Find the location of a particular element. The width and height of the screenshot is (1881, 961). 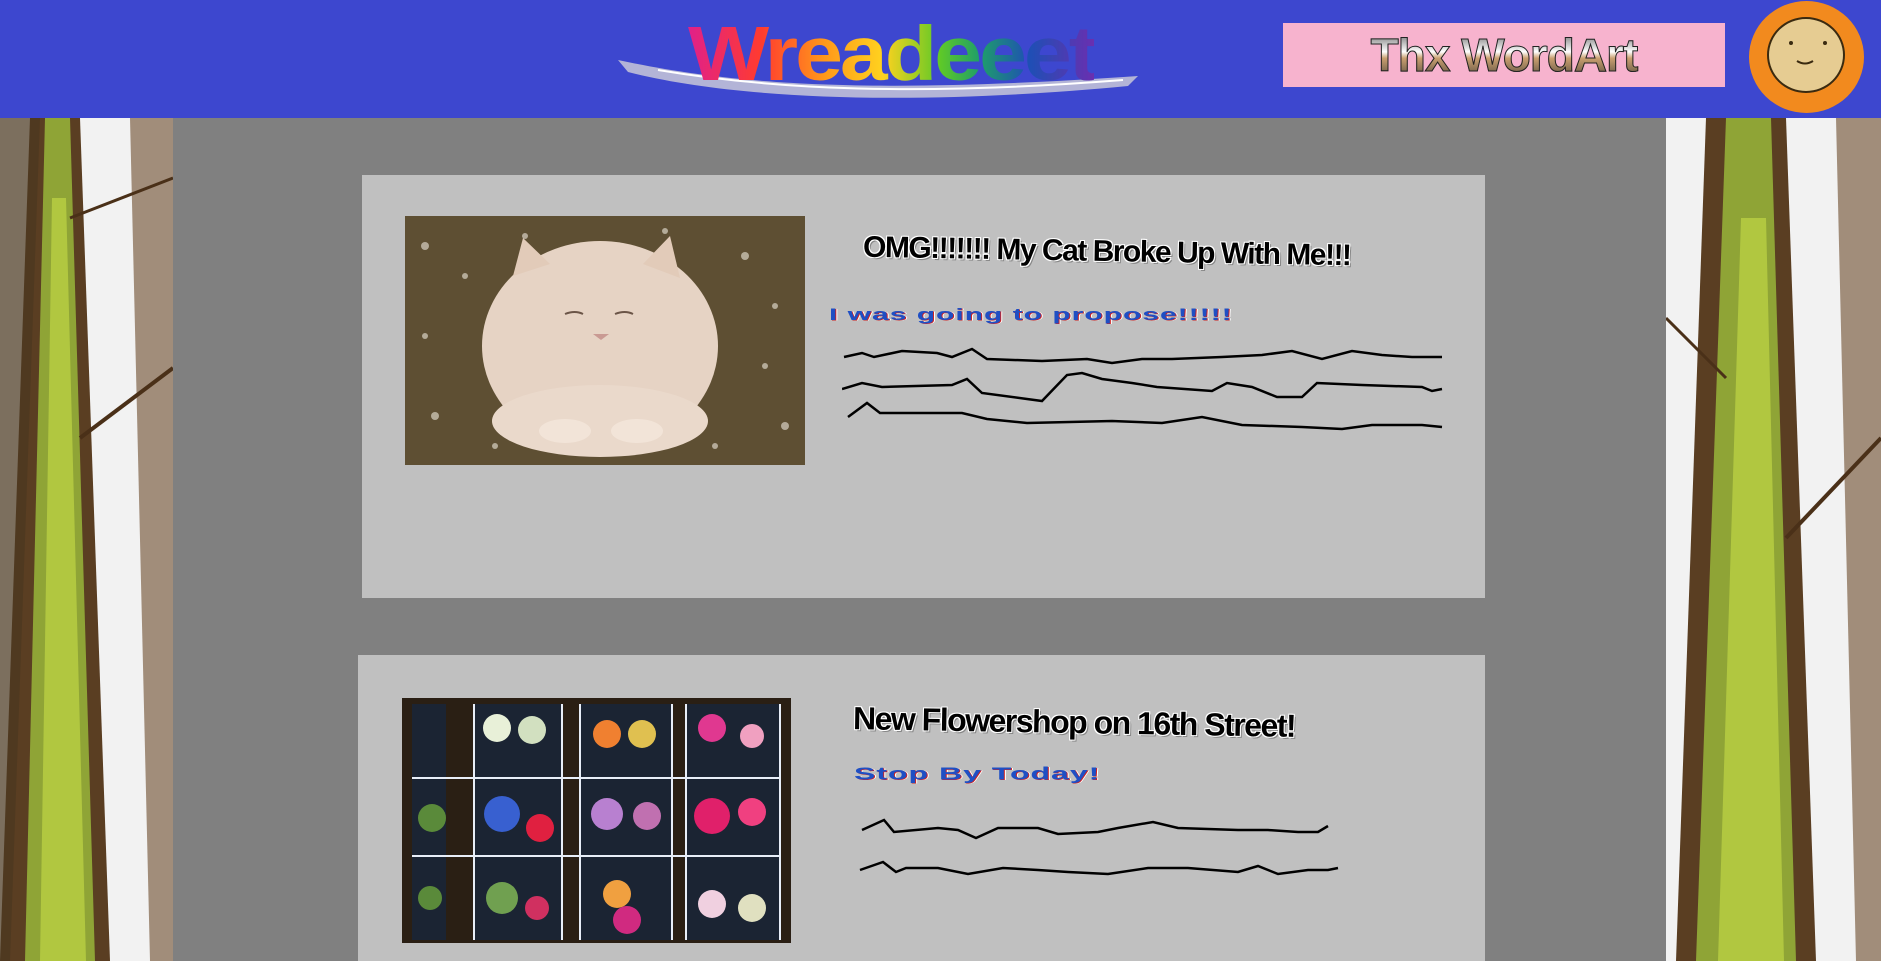

site-logo: Wreadeeet is located at coordinates (878, 54).